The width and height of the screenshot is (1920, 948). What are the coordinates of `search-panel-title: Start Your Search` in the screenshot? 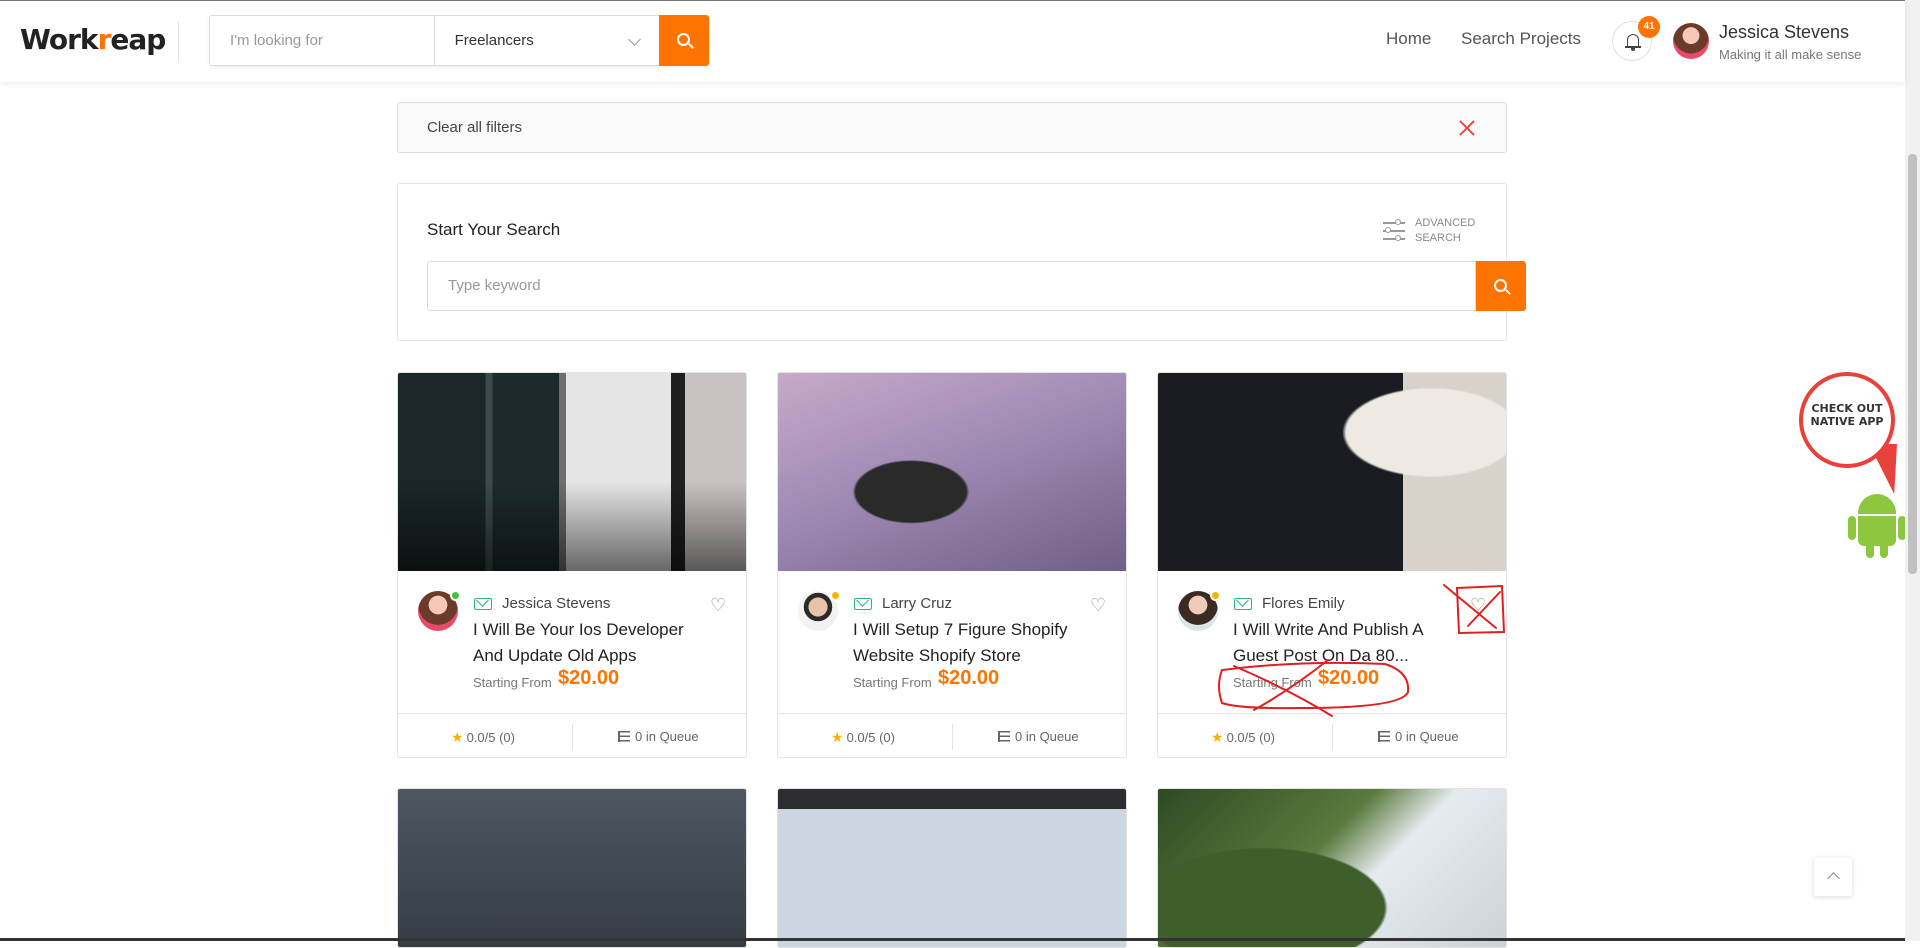 It's located at (494, 229).